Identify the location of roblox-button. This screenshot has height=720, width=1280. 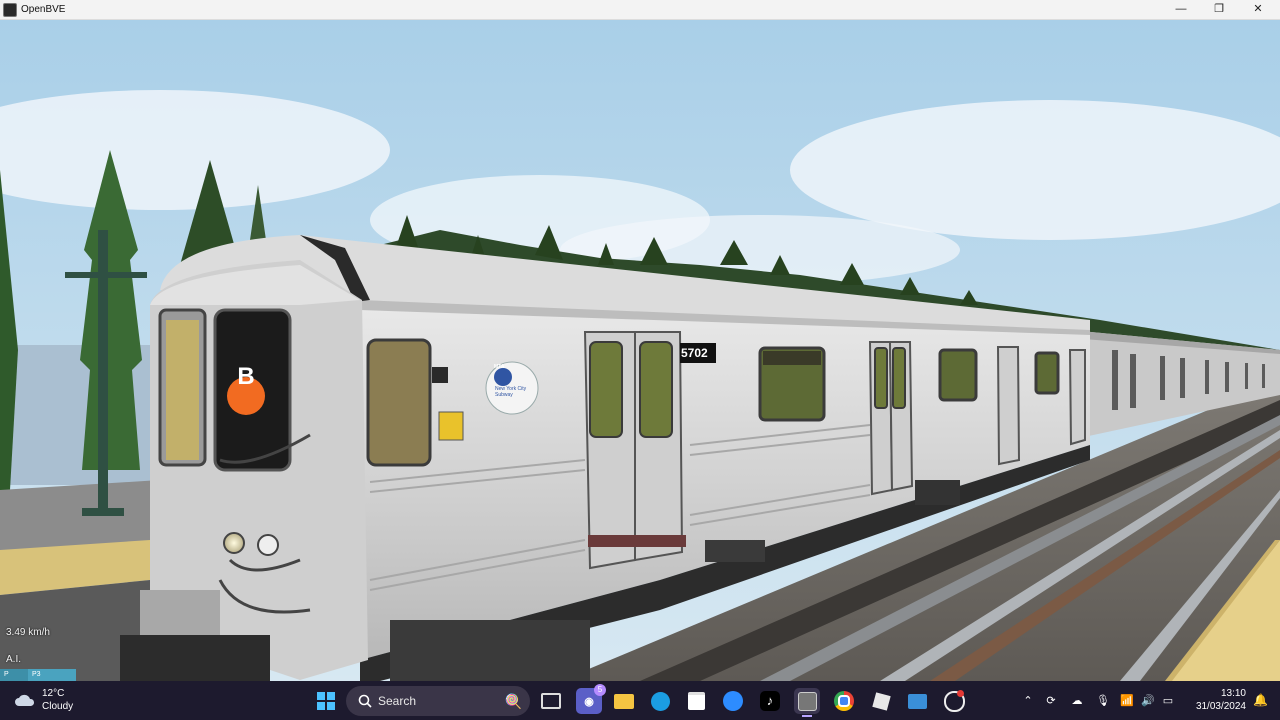
(881, 701).